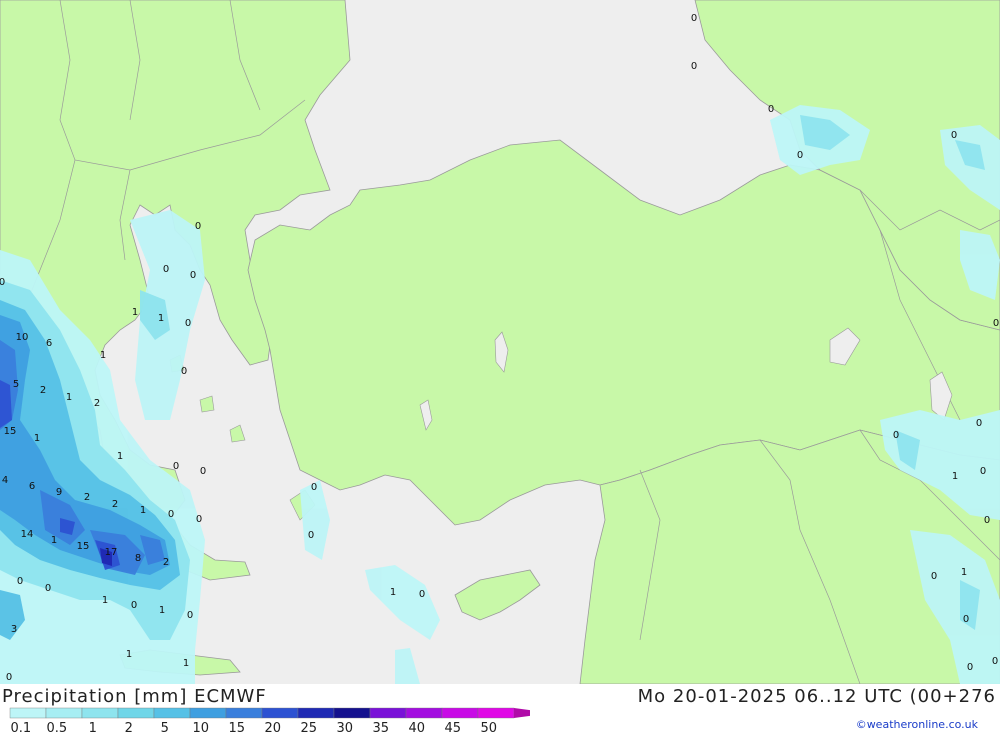 The width and height of the screenshot is (1000, 734). I want to click on legend-tick-label: 2, so click(129, 727).